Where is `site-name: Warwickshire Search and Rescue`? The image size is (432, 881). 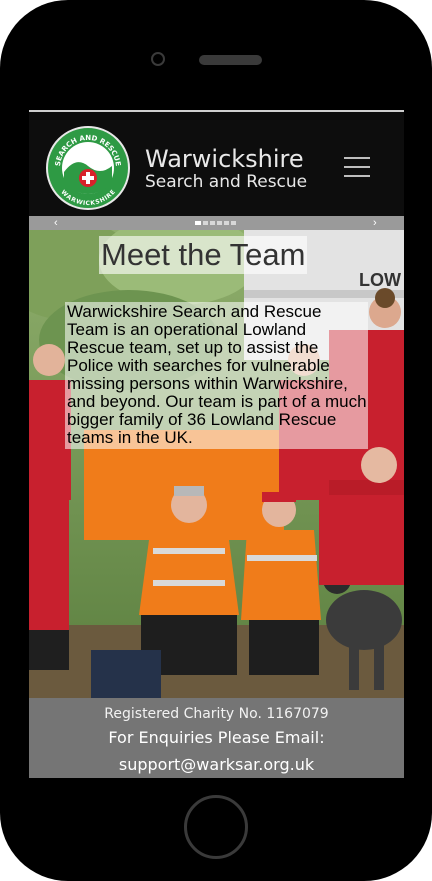 site-name: Warwickshire Search and Rescue is located at coordinates (226, 169).